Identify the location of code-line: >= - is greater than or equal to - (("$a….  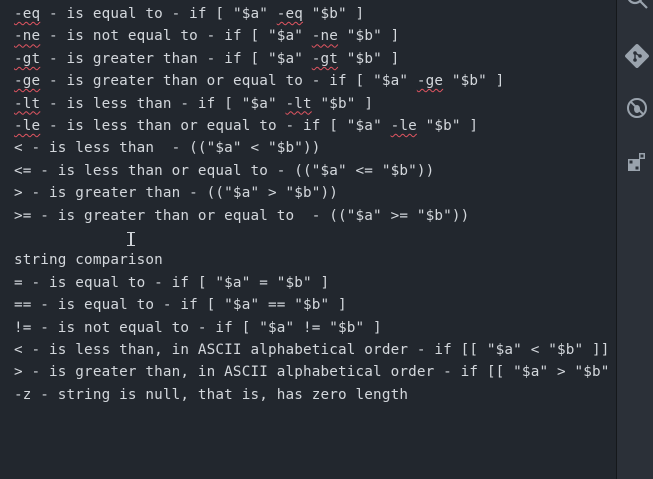
(241, 216).